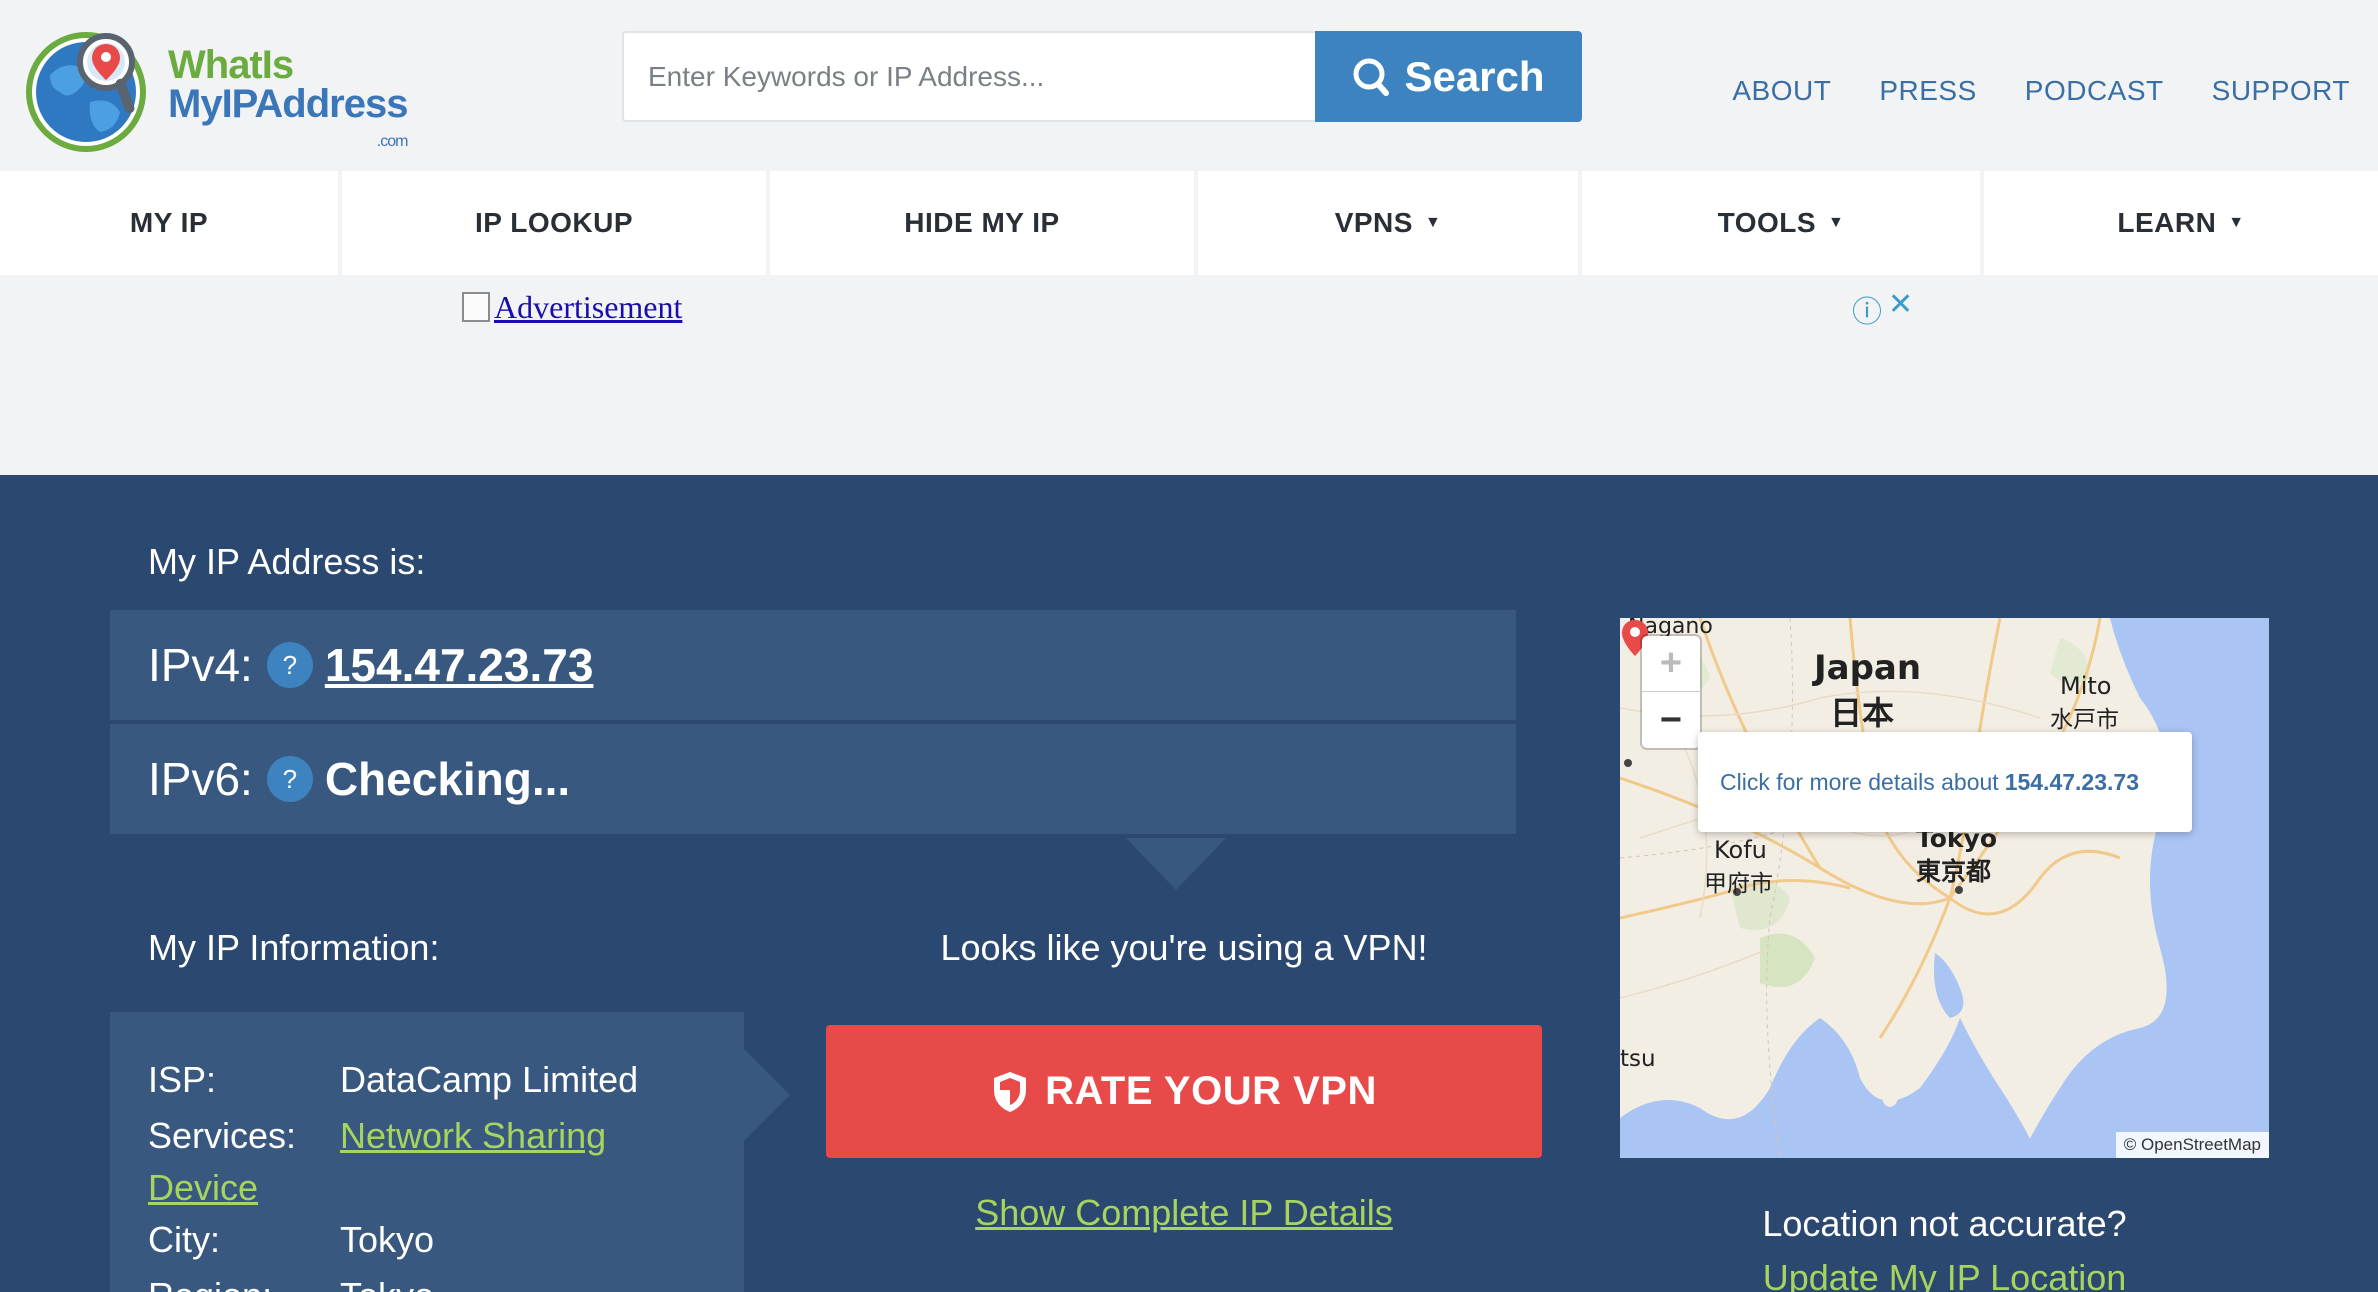 The image size is (2378, 1292). Describe the element at coordinates (2086, 686) in the screenshot. I see `map-label-mito: Mito` at that location.